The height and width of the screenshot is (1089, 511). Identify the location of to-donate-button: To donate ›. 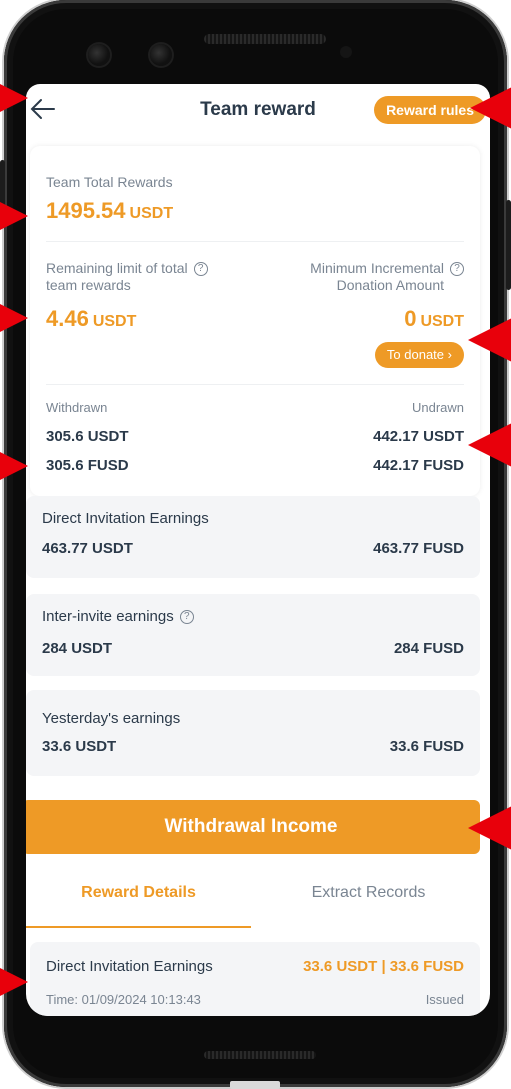
(419, 355).